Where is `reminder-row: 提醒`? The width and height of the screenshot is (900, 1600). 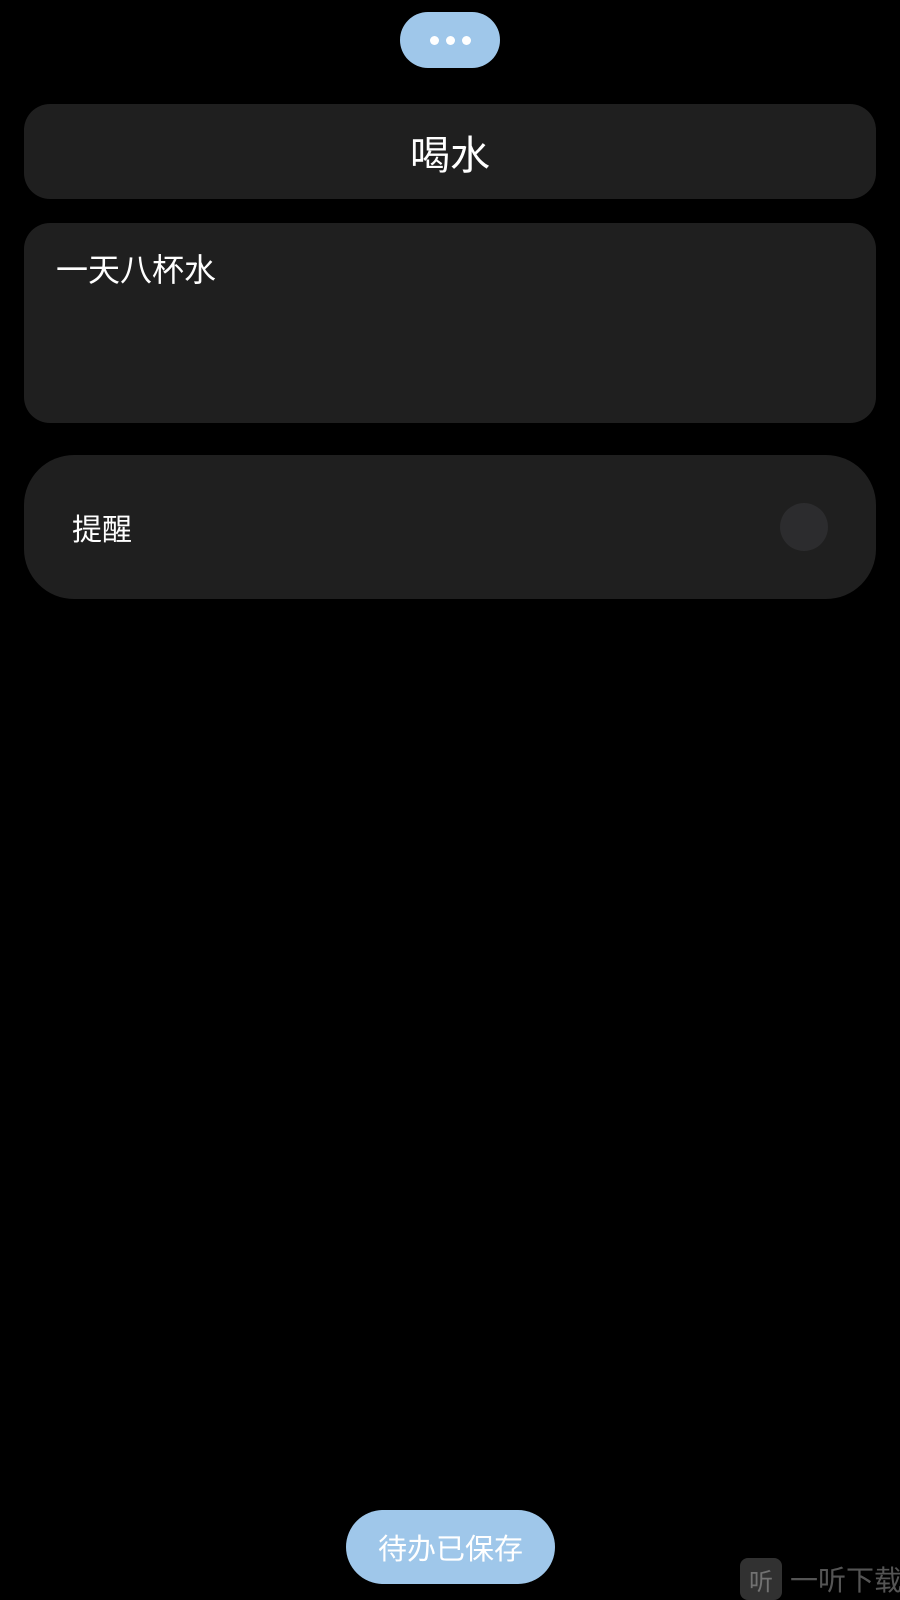
reminder-row: 提醒 is located at coordinates (450, 527).